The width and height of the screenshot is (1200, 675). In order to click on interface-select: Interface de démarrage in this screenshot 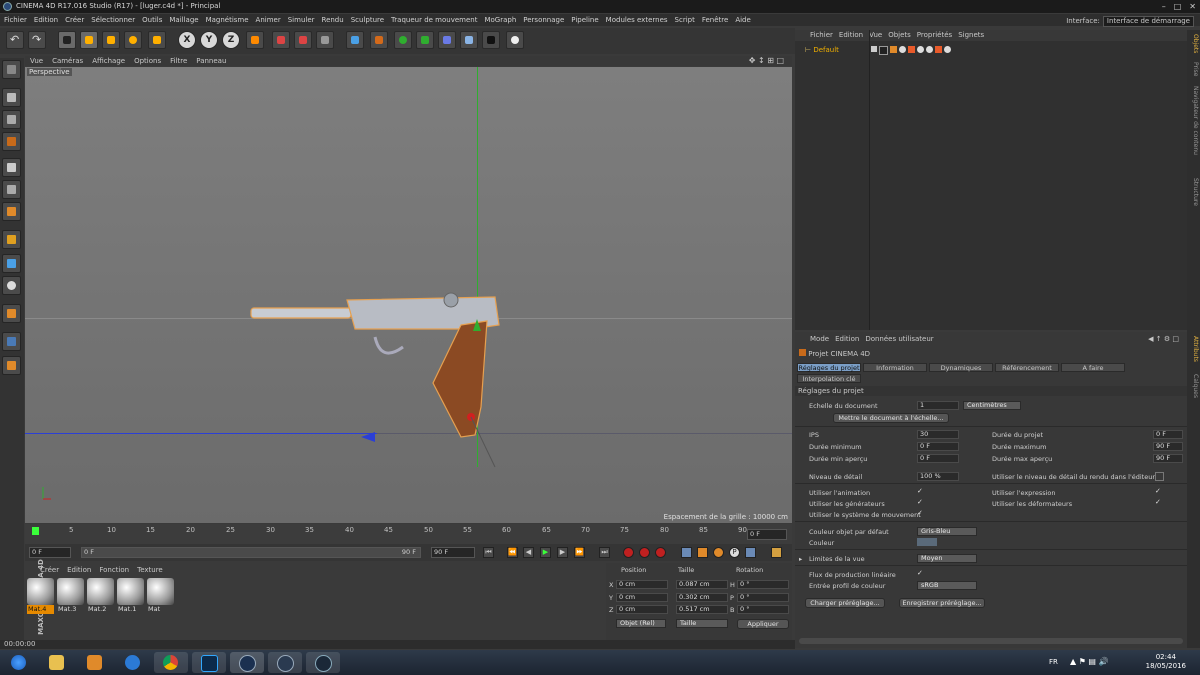, I will do `click(1148, 21)`.